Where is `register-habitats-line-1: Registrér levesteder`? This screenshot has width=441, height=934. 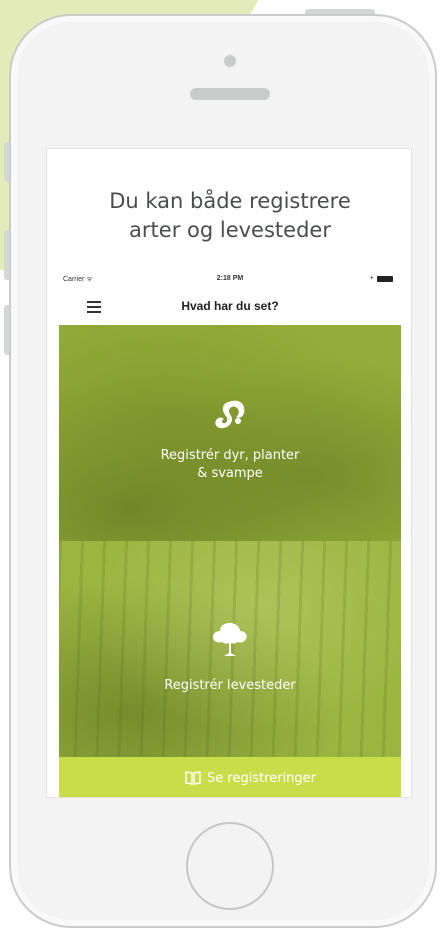 register-habitats-line-1: Registrér levesteder is located at coordinates (230, 685).